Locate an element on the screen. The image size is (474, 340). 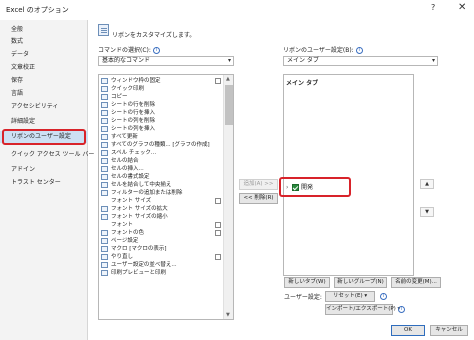
dropdown-icon is located at coordinates (218, 201).